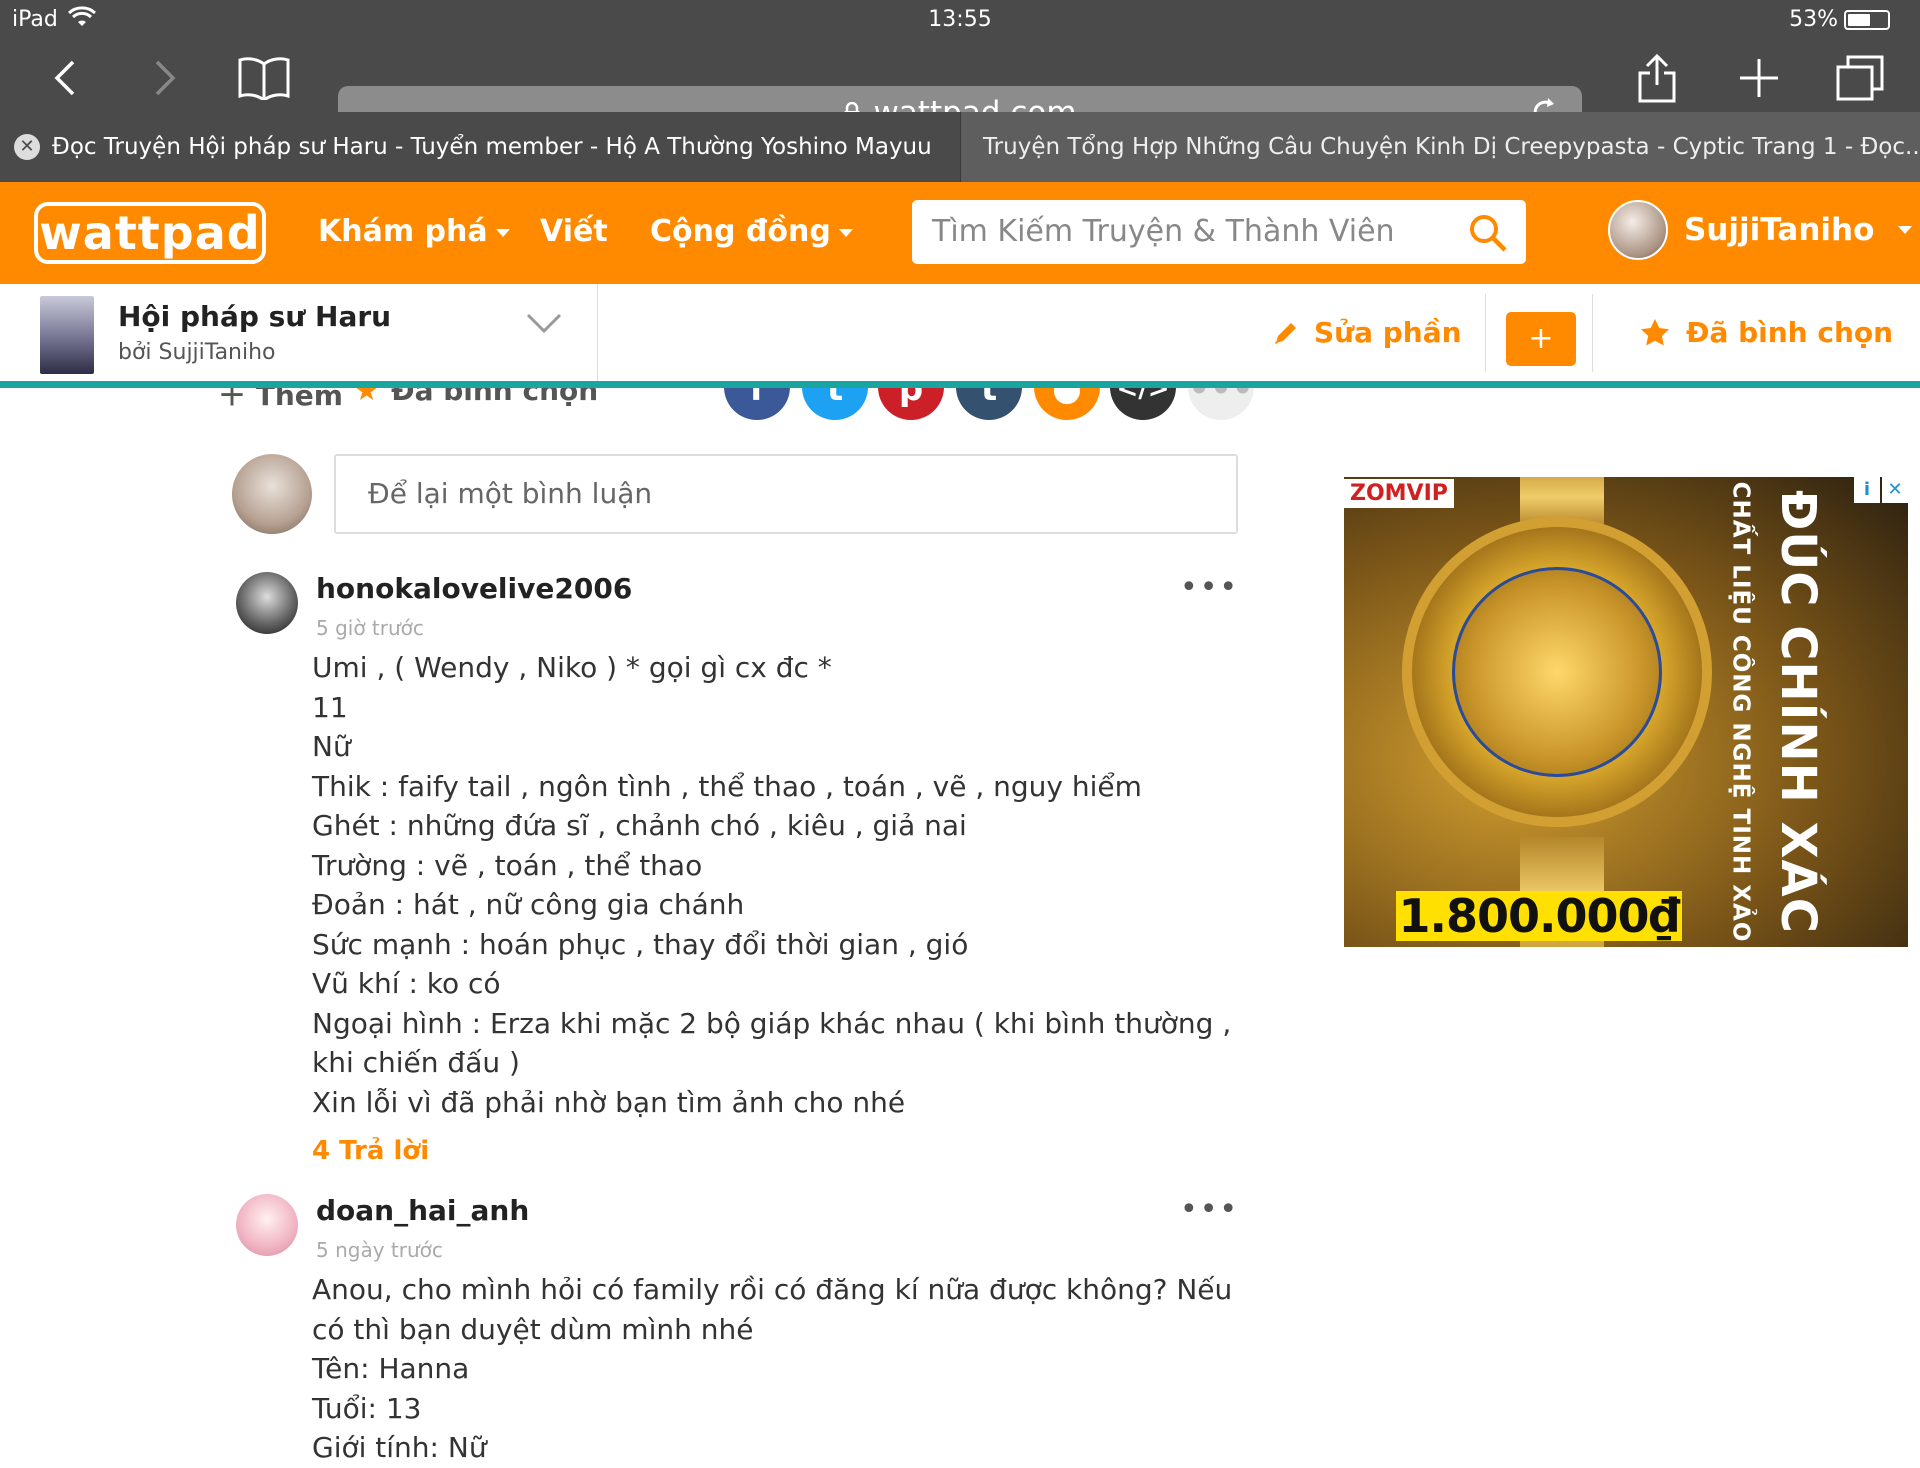 This screenshot has width=1920, height=1468. What do you see at coordinates (989, 404) in the screenshot?
I see `tumblr-icon: t` at bounding box center [989, 404].